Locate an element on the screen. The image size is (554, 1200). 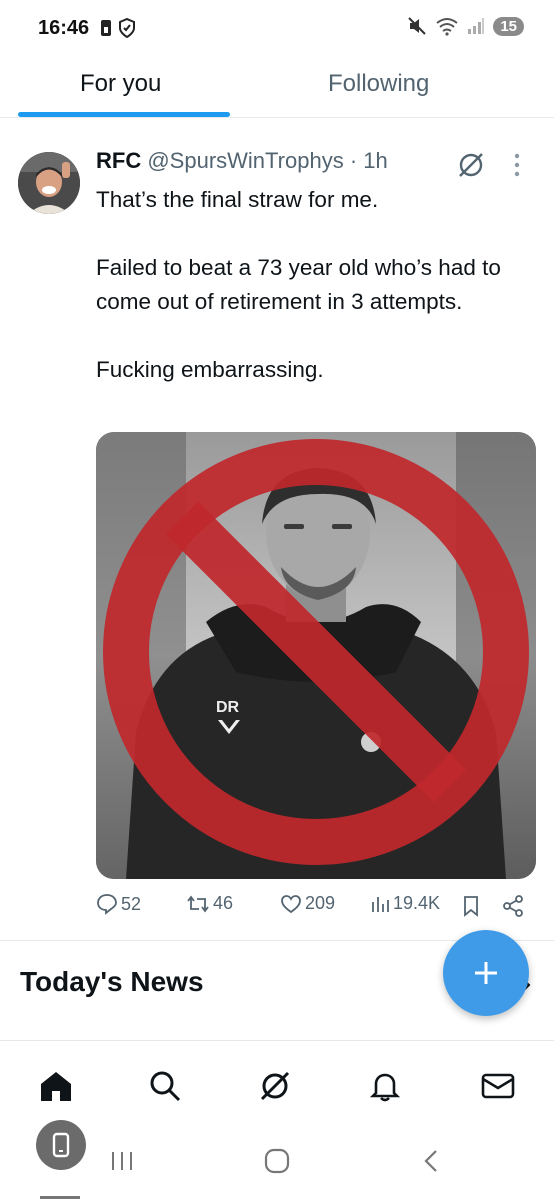
home-icon is located at coordinates (56, 1086).